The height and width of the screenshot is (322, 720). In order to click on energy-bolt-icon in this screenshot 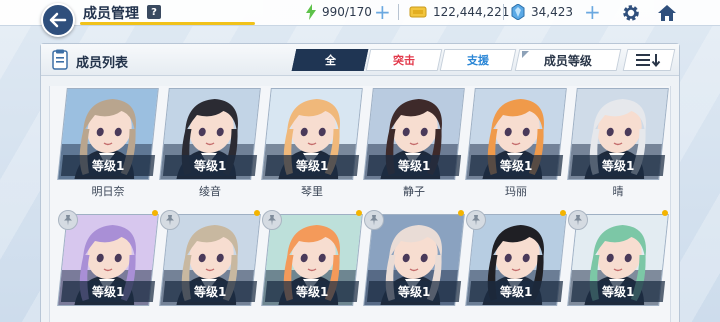, I will do `click(311, 12)`.